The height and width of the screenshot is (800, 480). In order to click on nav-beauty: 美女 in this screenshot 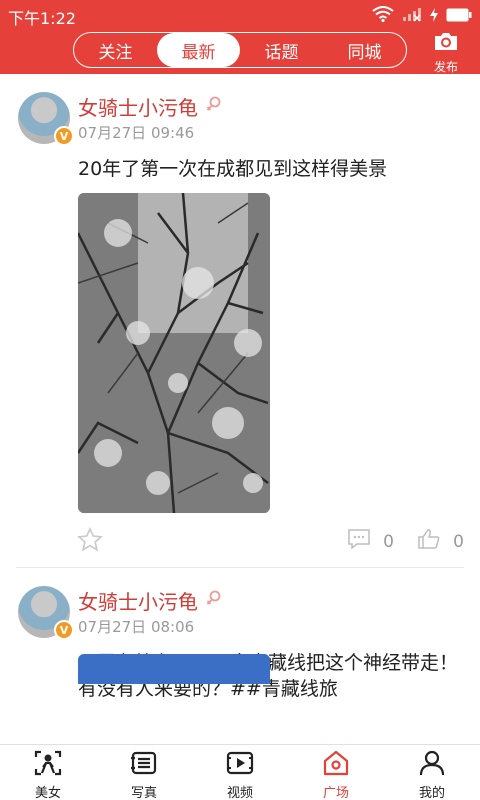, I will do `click(48, 772)`.